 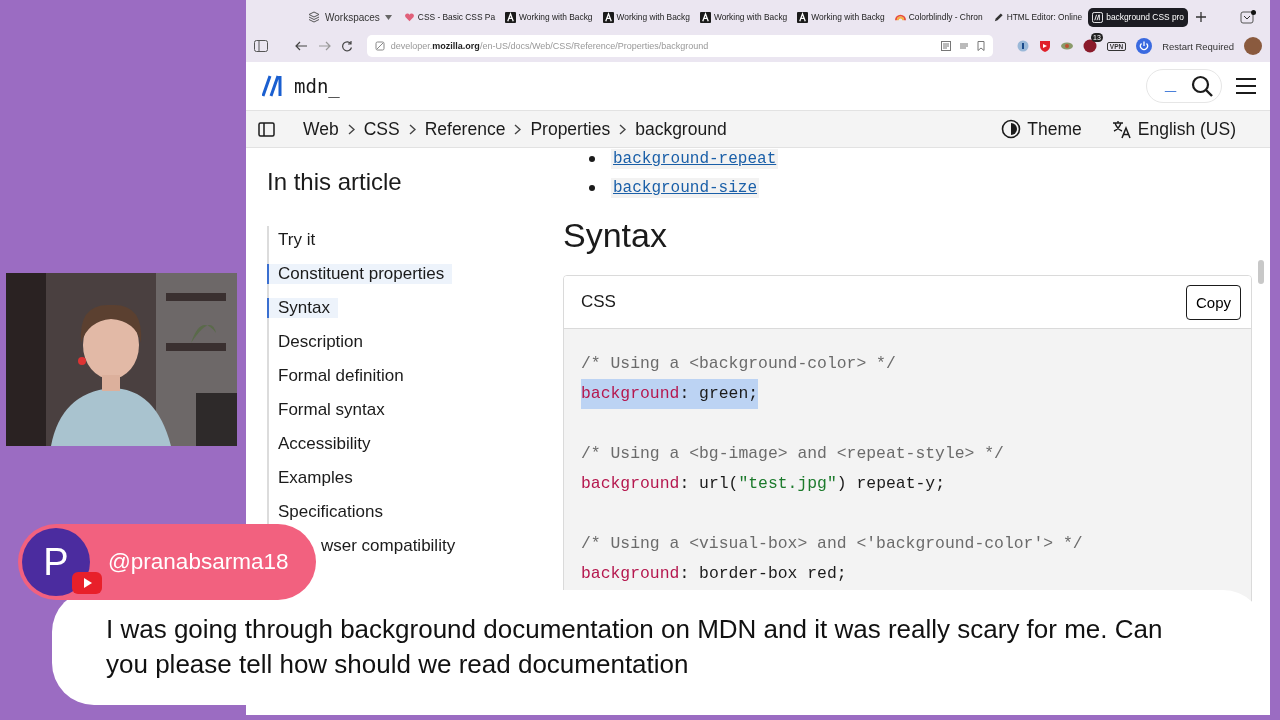 I want to click on browser-tab: Colorblindly - Chron, so click(x=938, y=17).